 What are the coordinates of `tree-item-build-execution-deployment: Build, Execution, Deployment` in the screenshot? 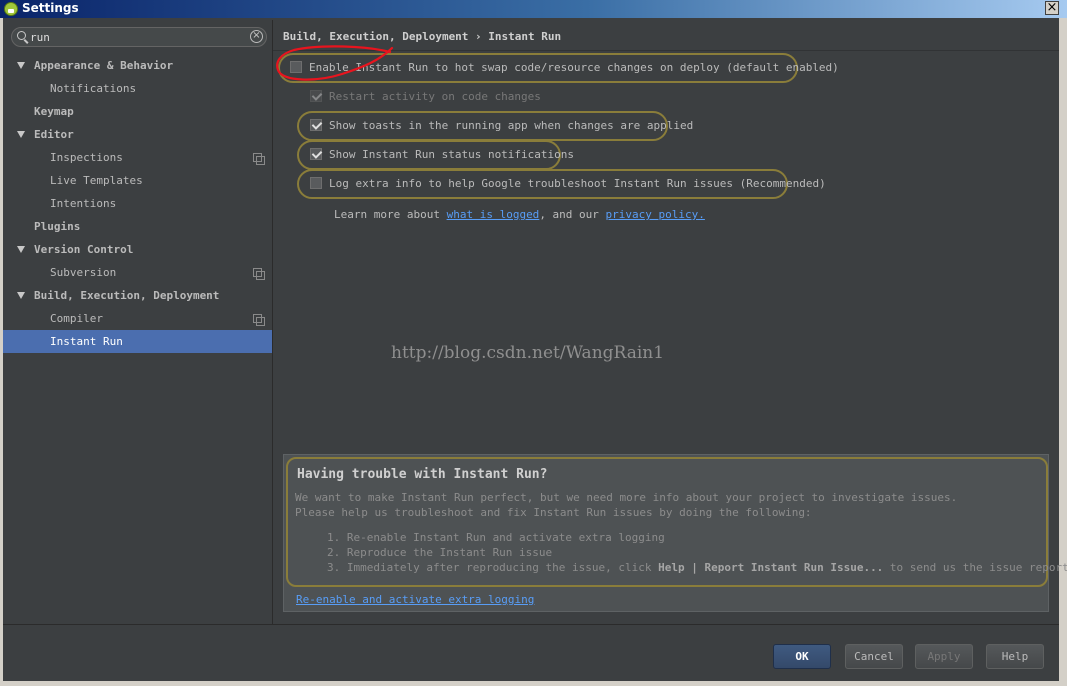 It's located at (137, 295).